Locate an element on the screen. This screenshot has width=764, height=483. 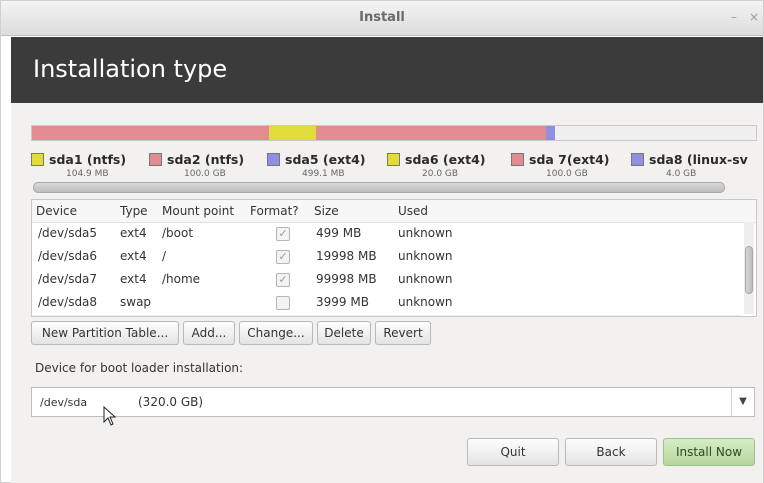
legend-name: sda 7(ext4) is located at coordinates (569, 159).